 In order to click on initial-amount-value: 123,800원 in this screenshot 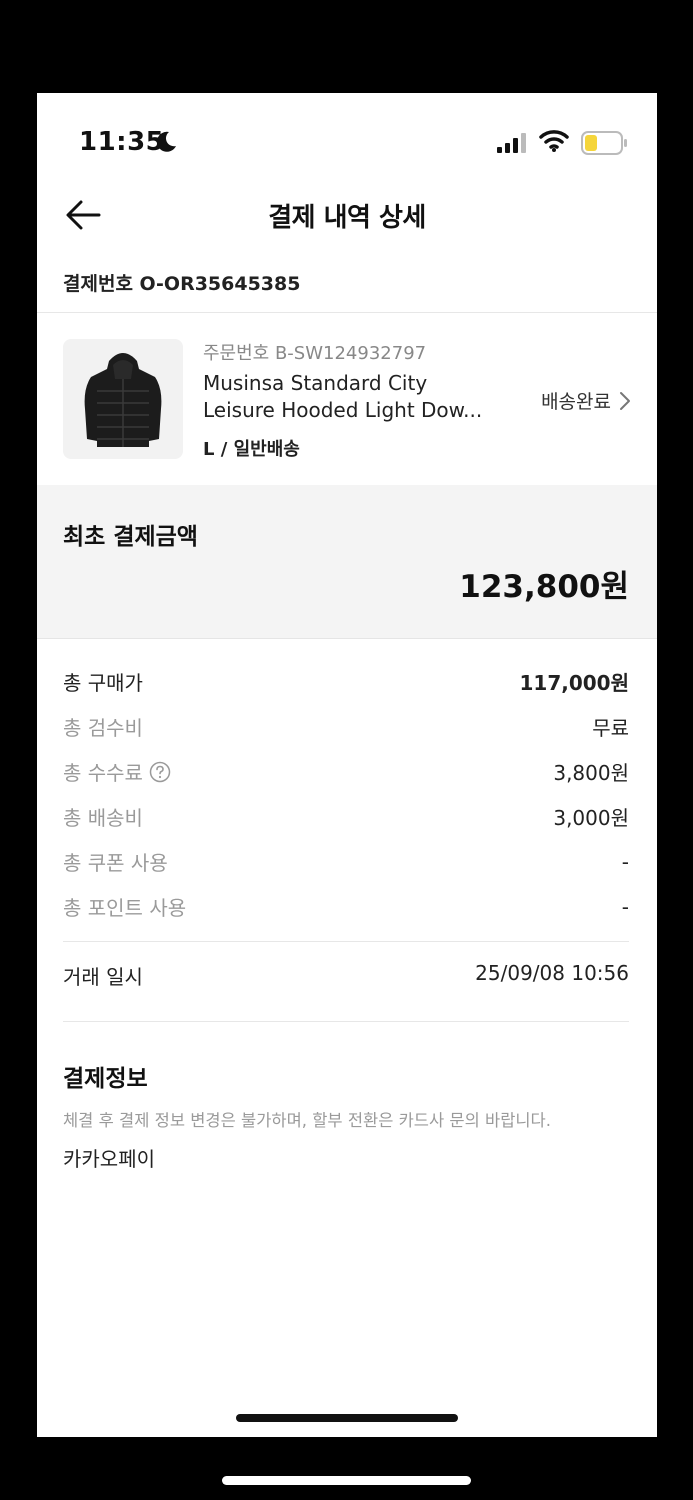, I will do `click(544, 587)`.